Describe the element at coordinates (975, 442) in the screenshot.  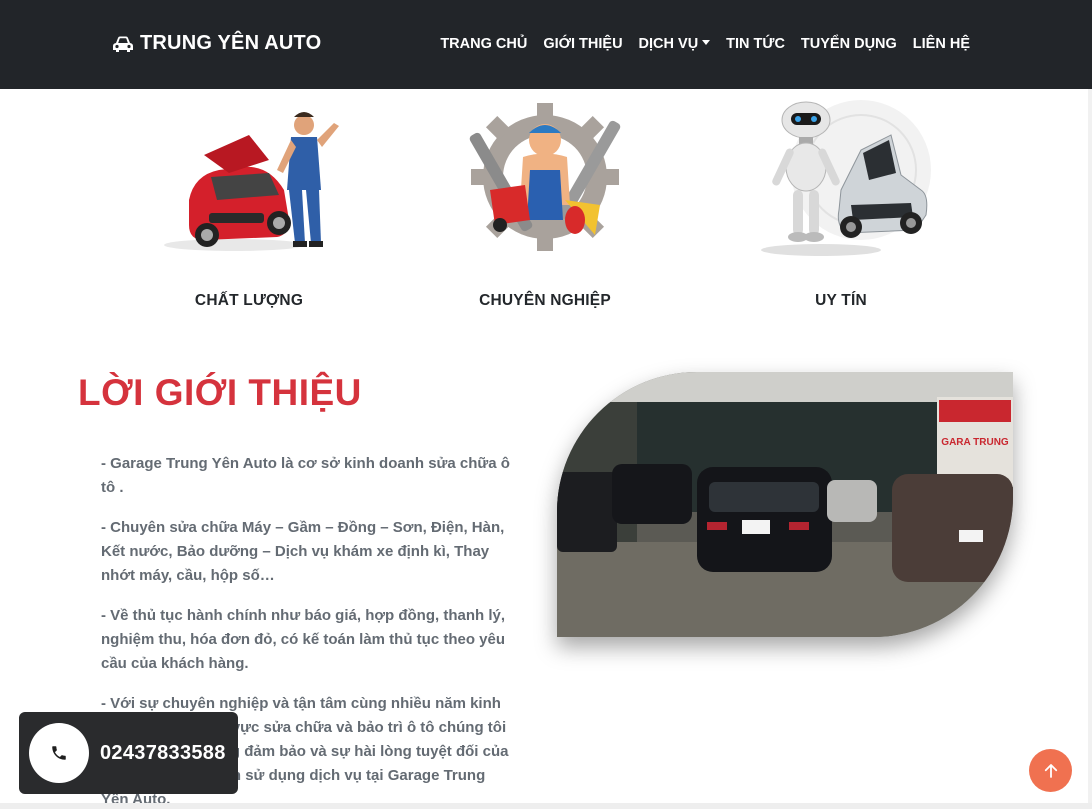
I see `garage-sign-text: GARA TRUNG` at that location.